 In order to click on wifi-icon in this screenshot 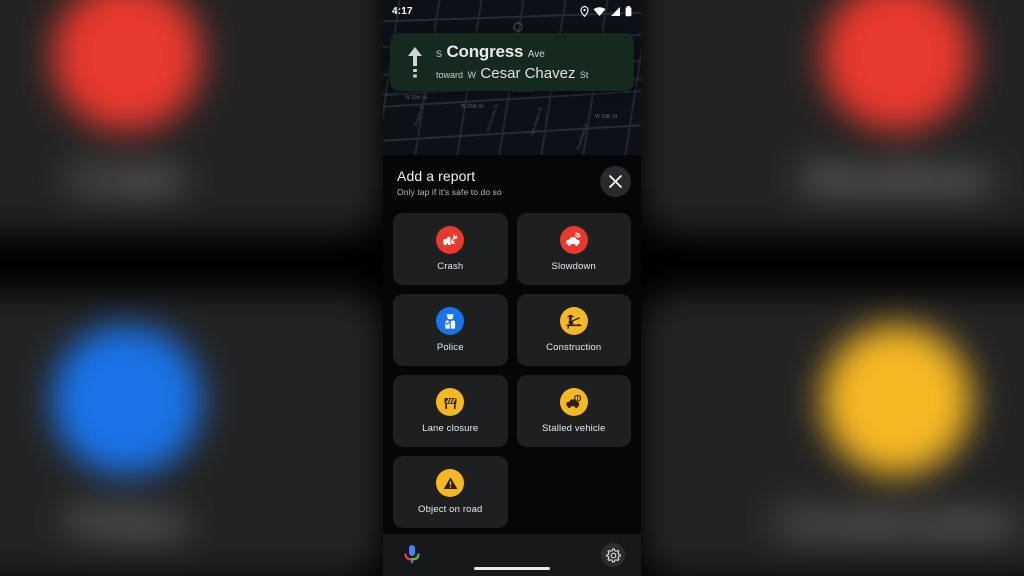, I will do `click(599, 11)`.